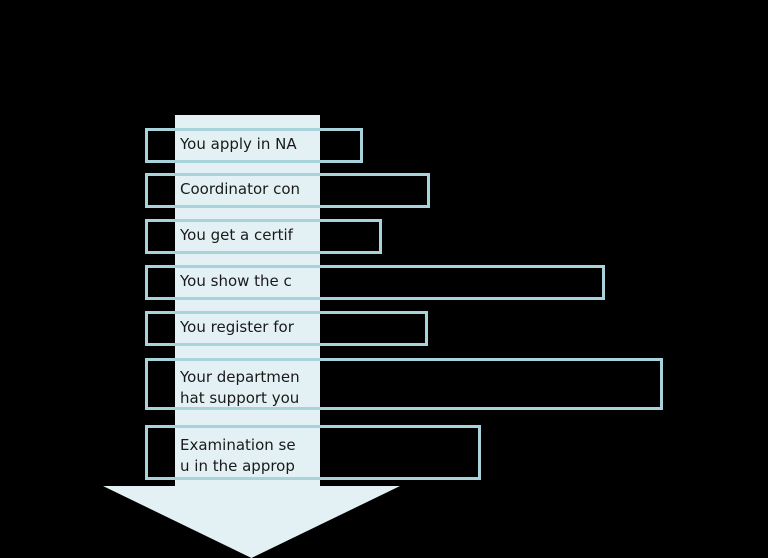 The height and width of the screenshot is (558, 768). What do you see at coordinates (238, 144) in the screenshot?
I see `step-label-1: You apply in NA` at bounding box center [238, 144].